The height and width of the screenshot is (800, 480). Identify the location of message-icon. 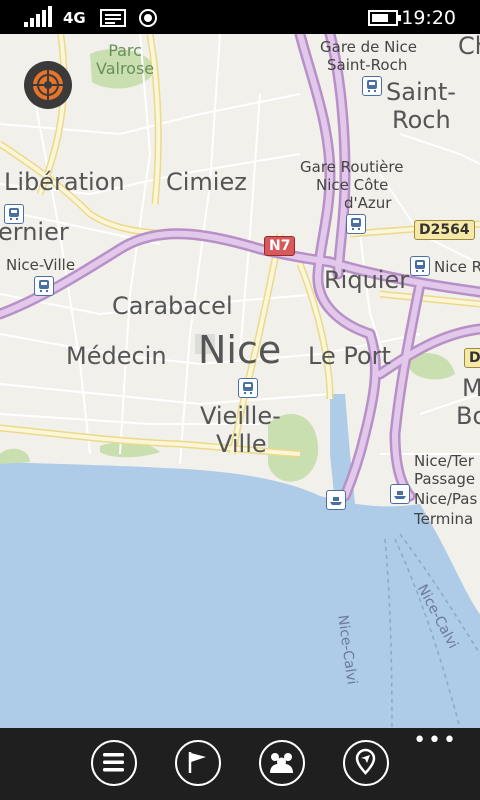
(113, 18).